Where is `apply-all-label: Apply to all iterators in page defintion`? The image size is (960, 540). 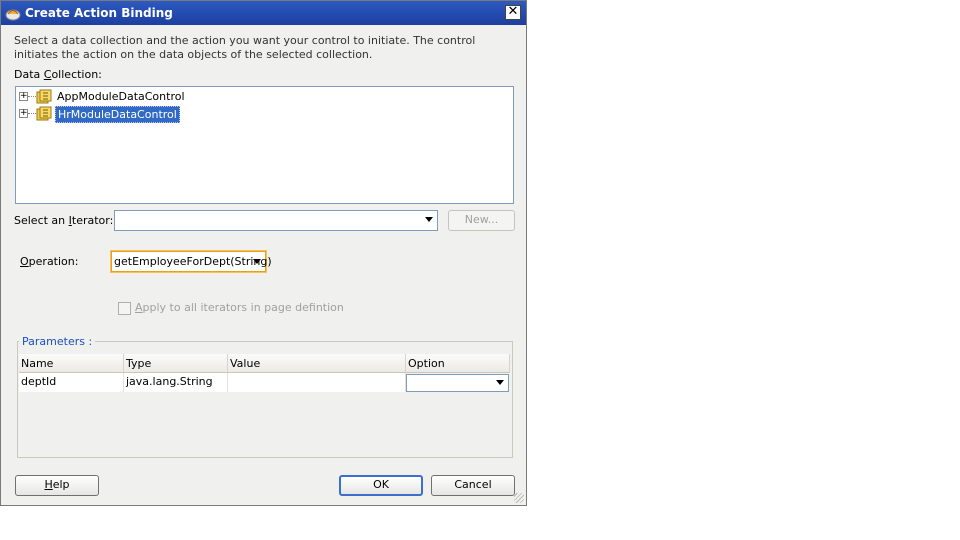
apply-all-label: Apply to all iterators in page defintion is located at coordinates (239, 307).